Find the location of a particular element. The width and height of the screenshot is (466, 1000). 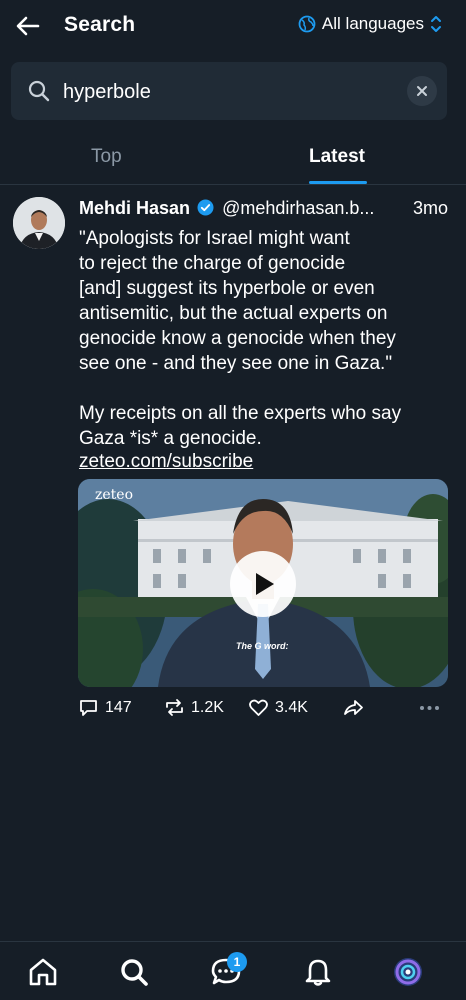

home-icon is located at coordinates (43, 972).